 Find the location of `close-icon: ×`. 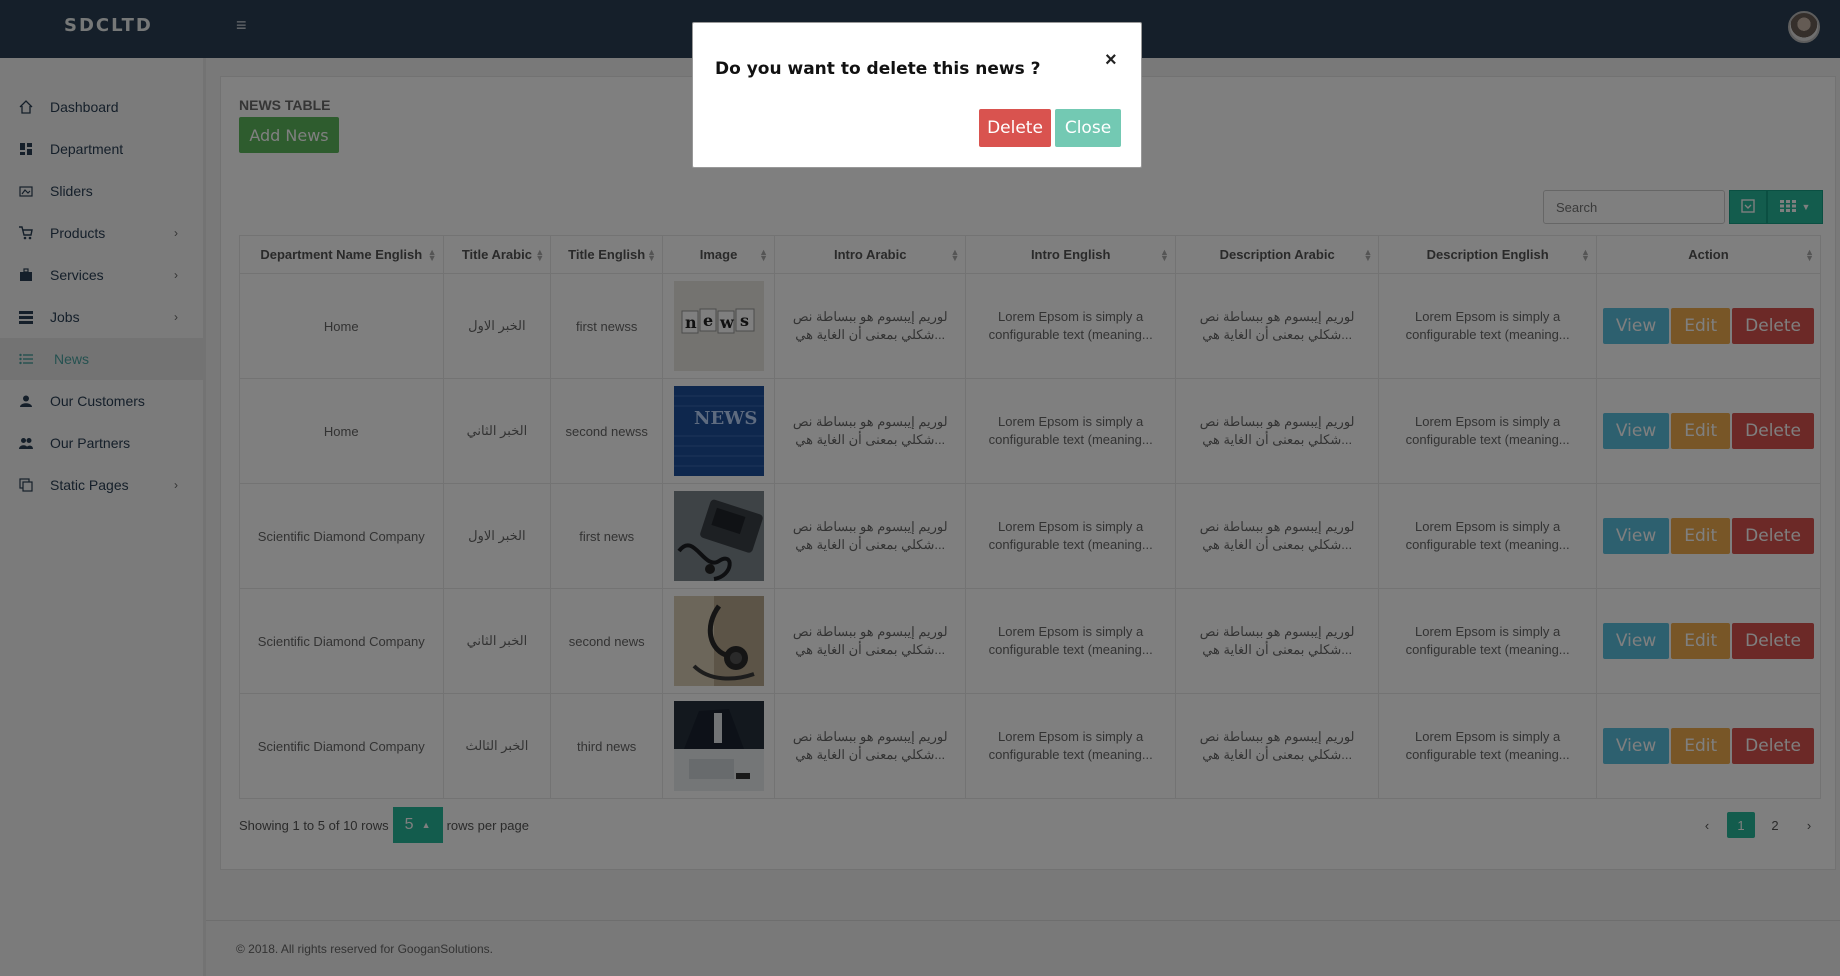

close-icon: × is located at coordinates (1111, 60).